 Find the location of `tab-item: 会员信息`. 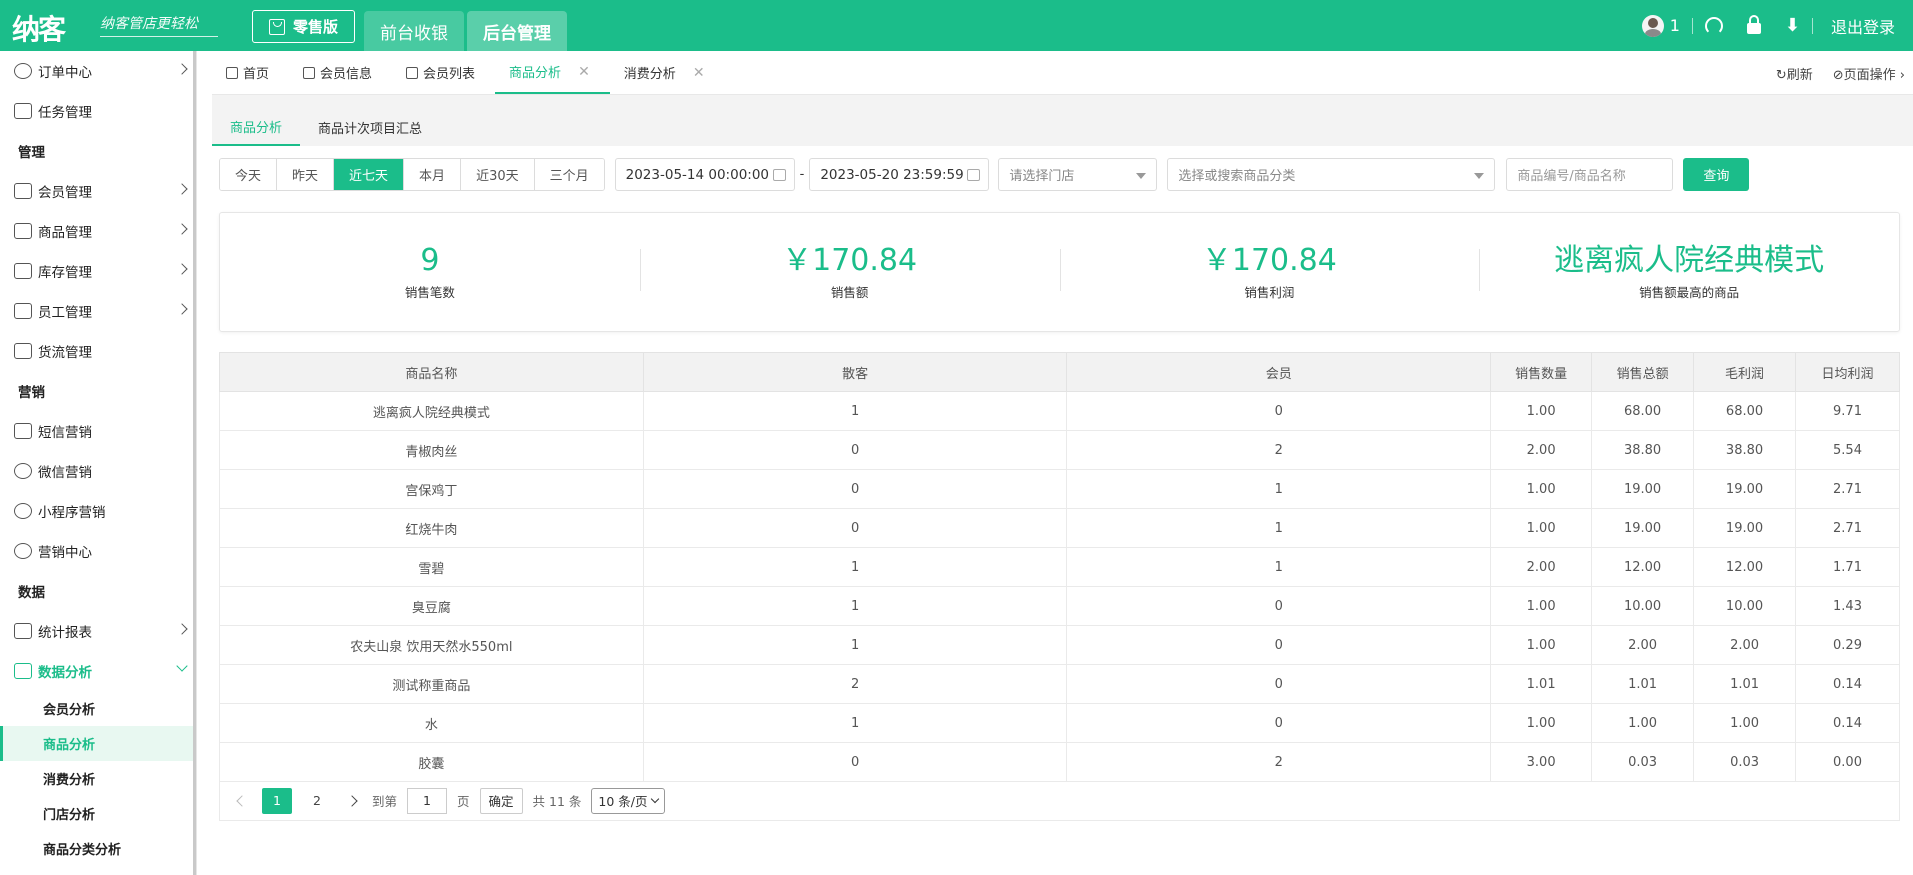

tab-item: 会员信息 is located at coordinates (340, 72).